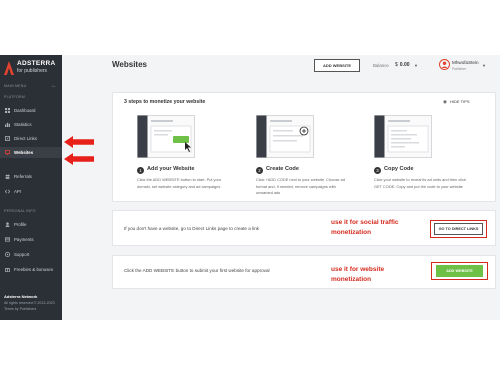 This screenshot has width=500, height=375. Describe the element at coordinates (7, 124) in the screenshot. I see `bar-chart-icon` at that location.